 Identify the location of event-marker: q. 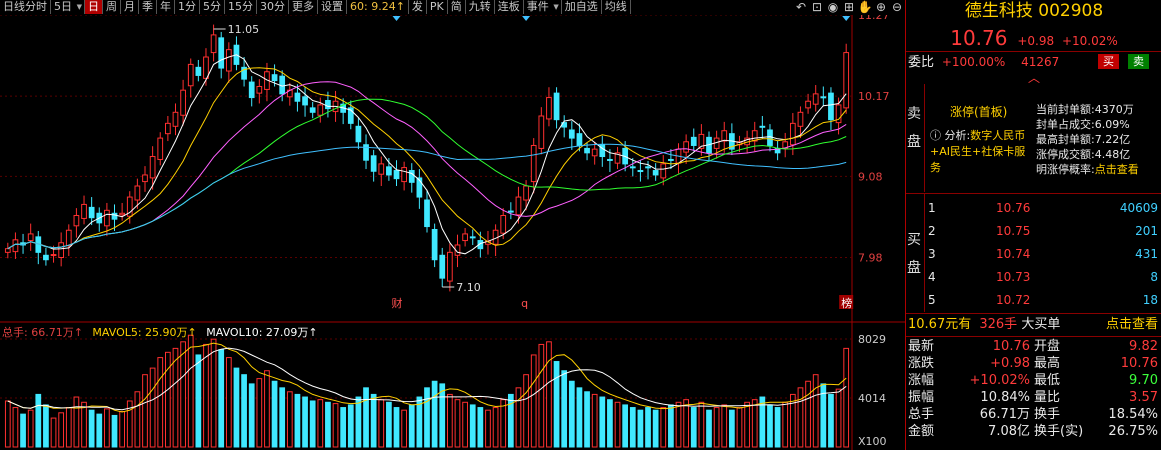
(524, 303).